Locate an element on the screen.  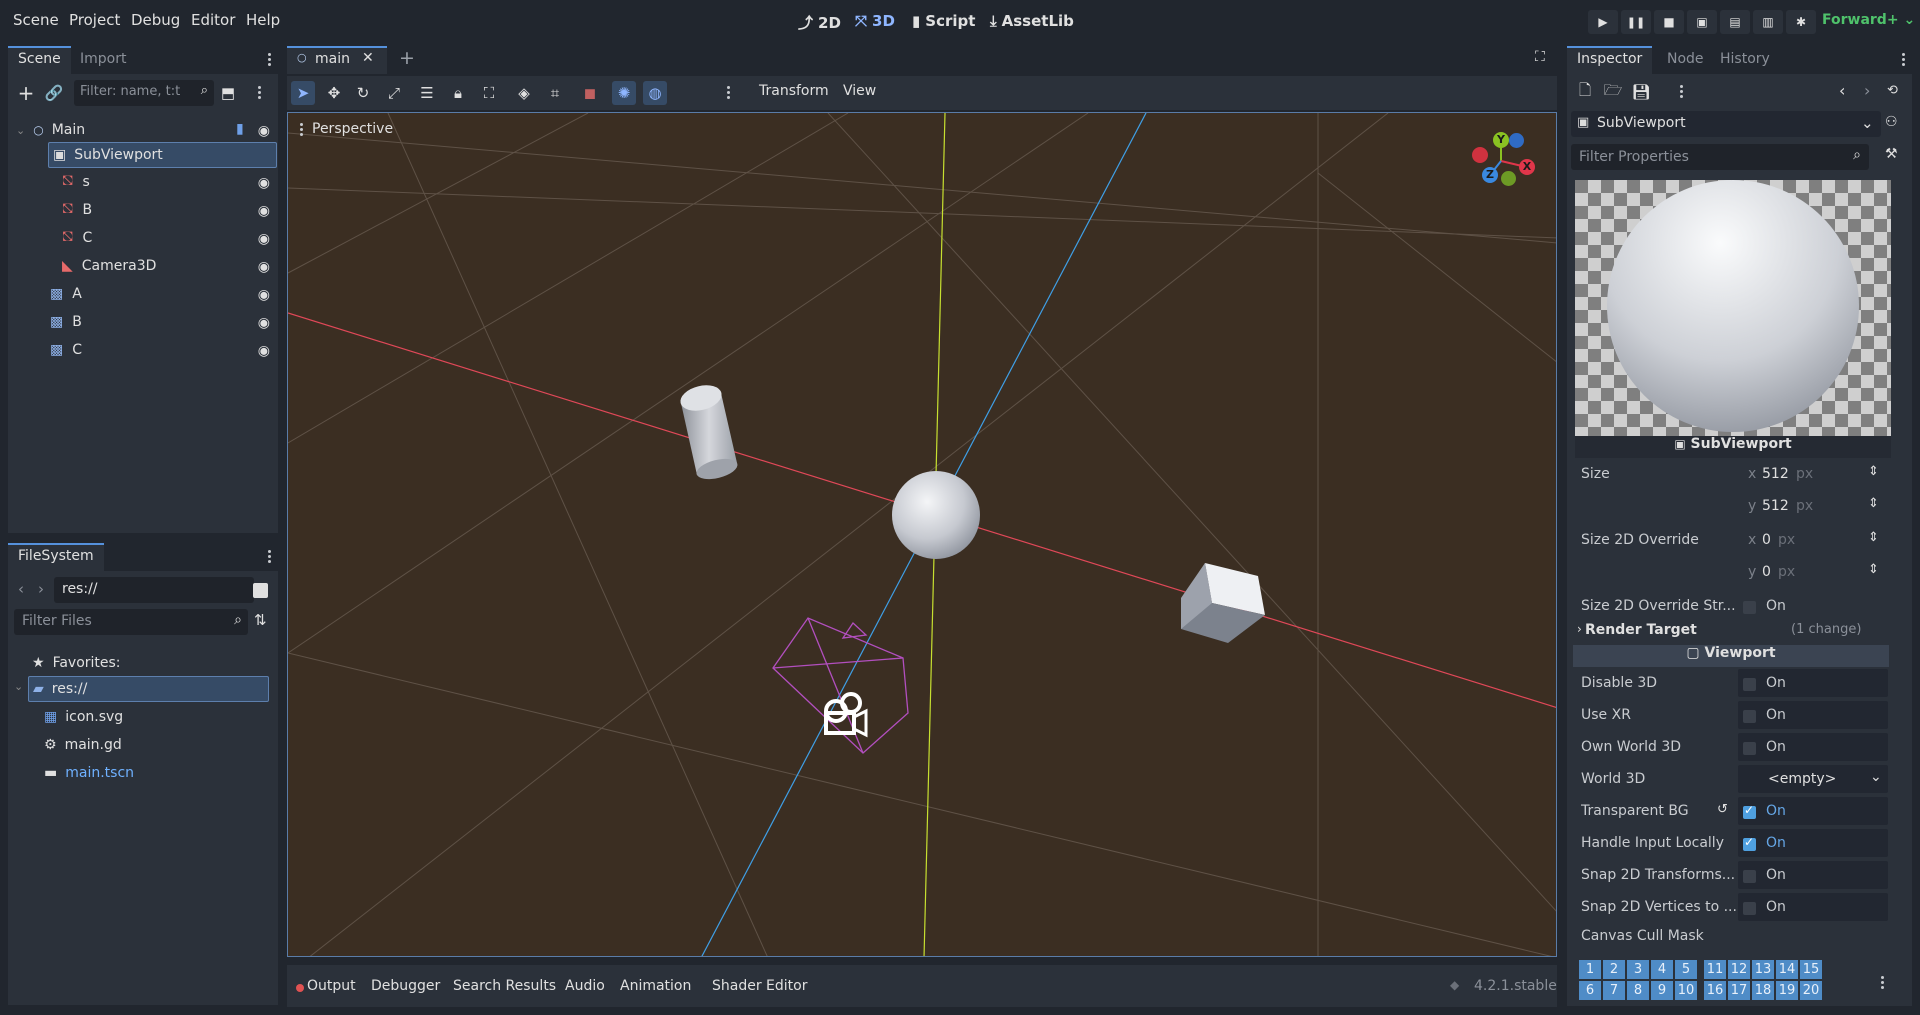
tab-import: Import is located at coordinates (103, 60).